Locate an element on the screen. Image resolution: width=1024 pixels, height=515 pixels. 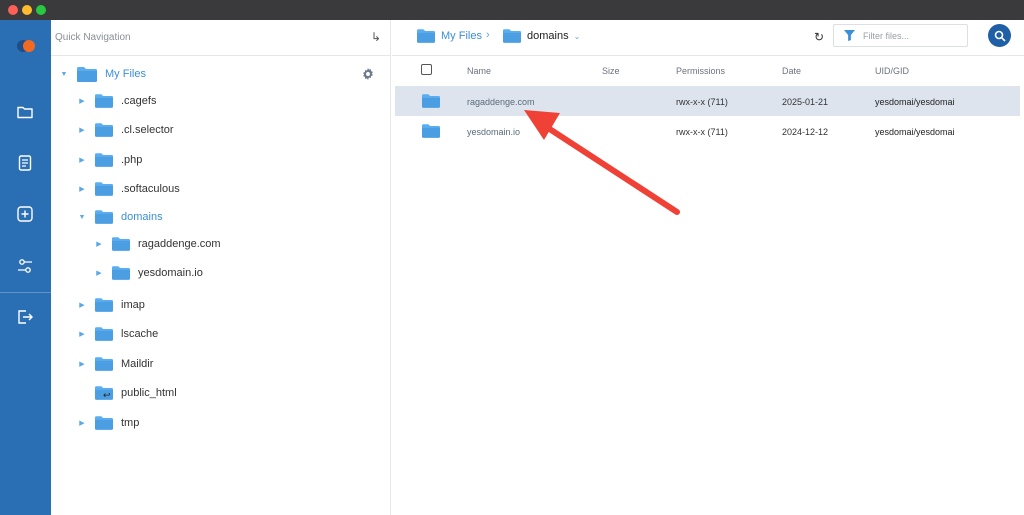
file-name: ragaddenge.com is located at coordinates (501, 102).